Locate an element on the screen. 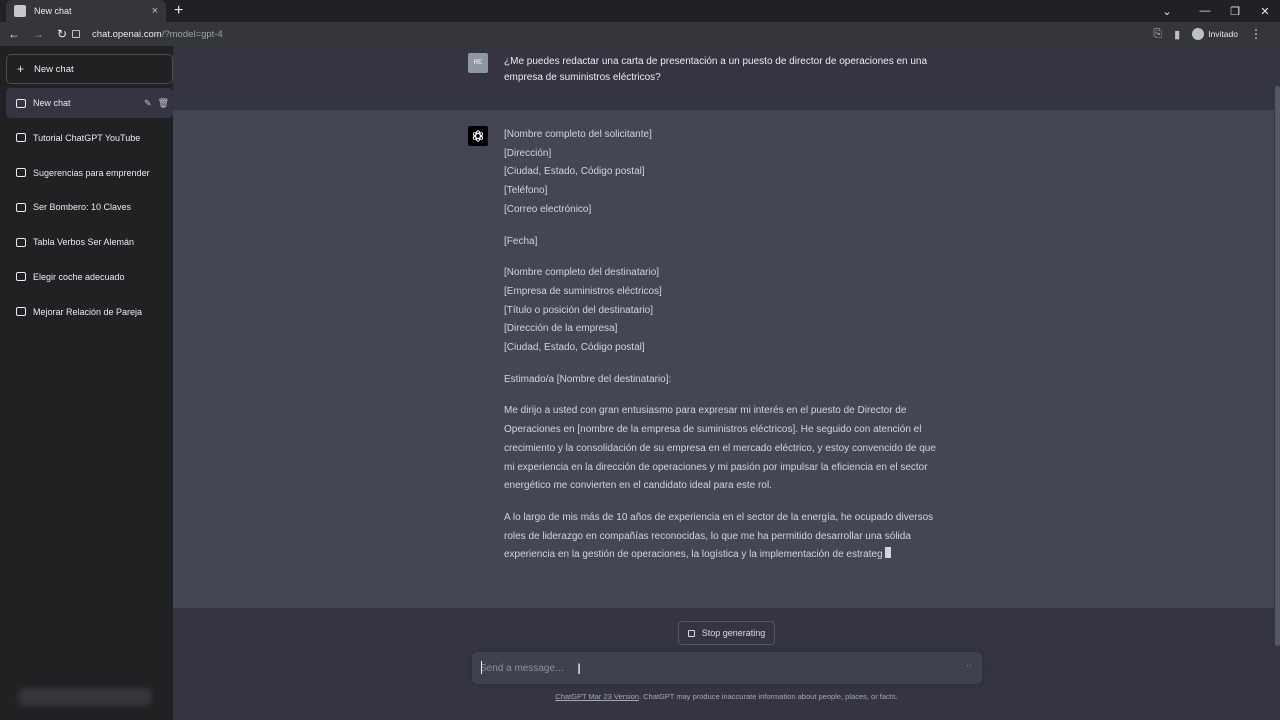 The width and height of the screenshot is (1280, 720). letter-date: [Fecha] is located at coordinates (521, 241).